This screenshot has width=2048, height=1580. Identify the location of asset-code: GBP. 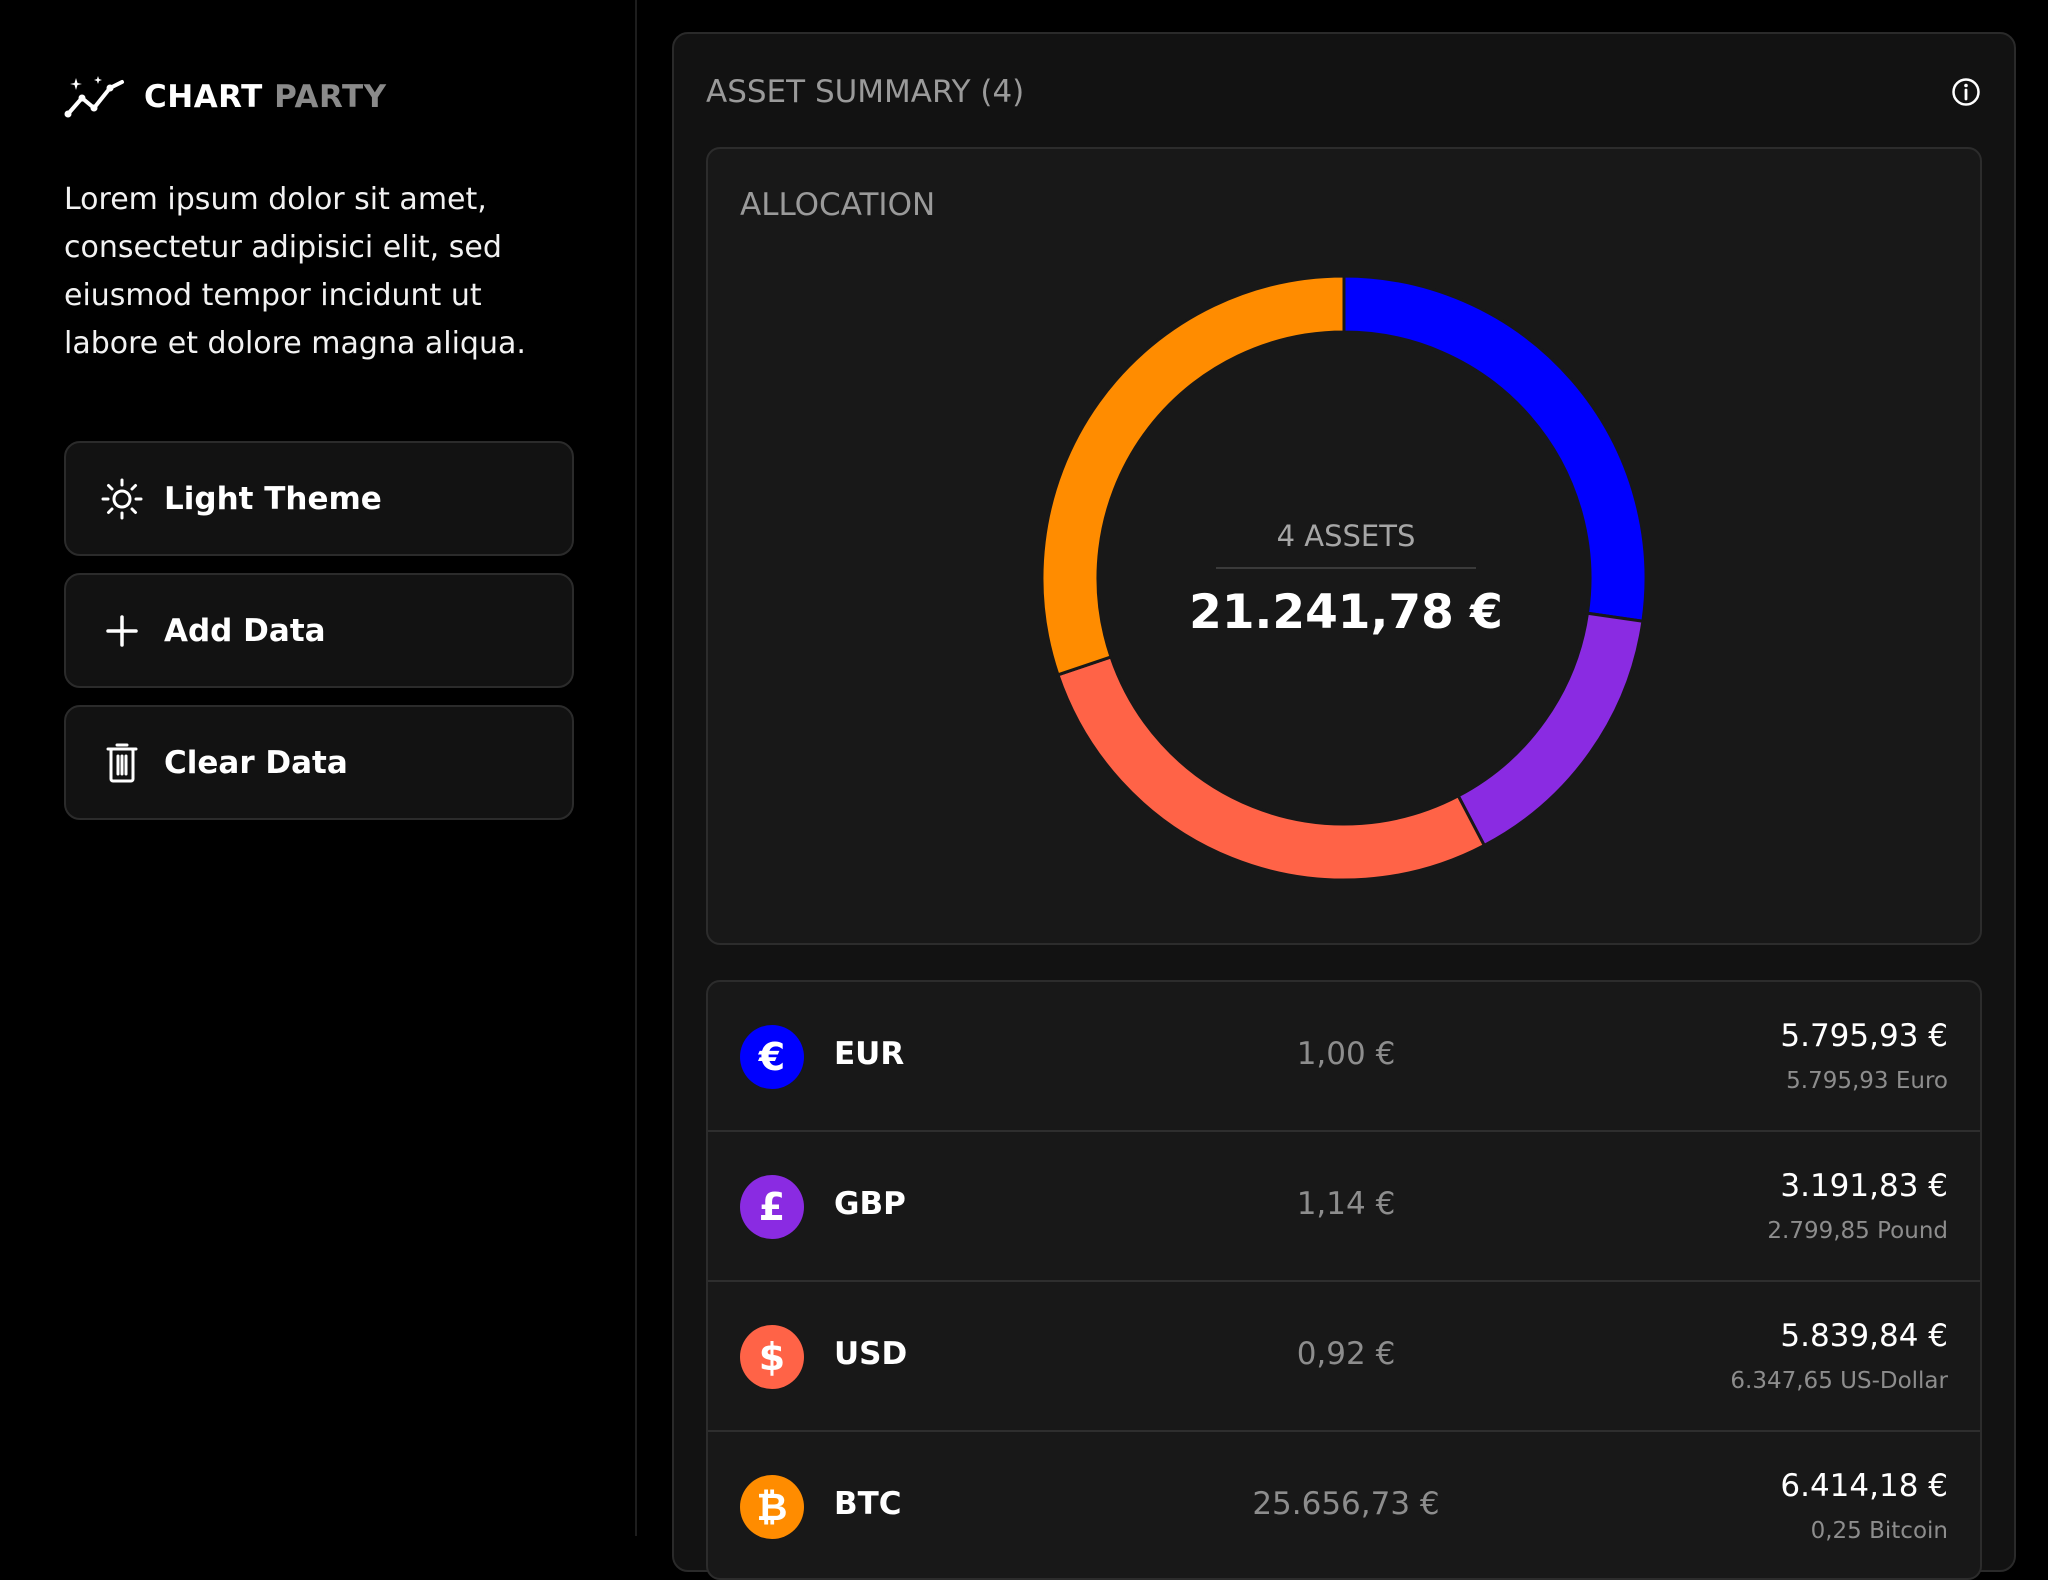
(870, 1204).